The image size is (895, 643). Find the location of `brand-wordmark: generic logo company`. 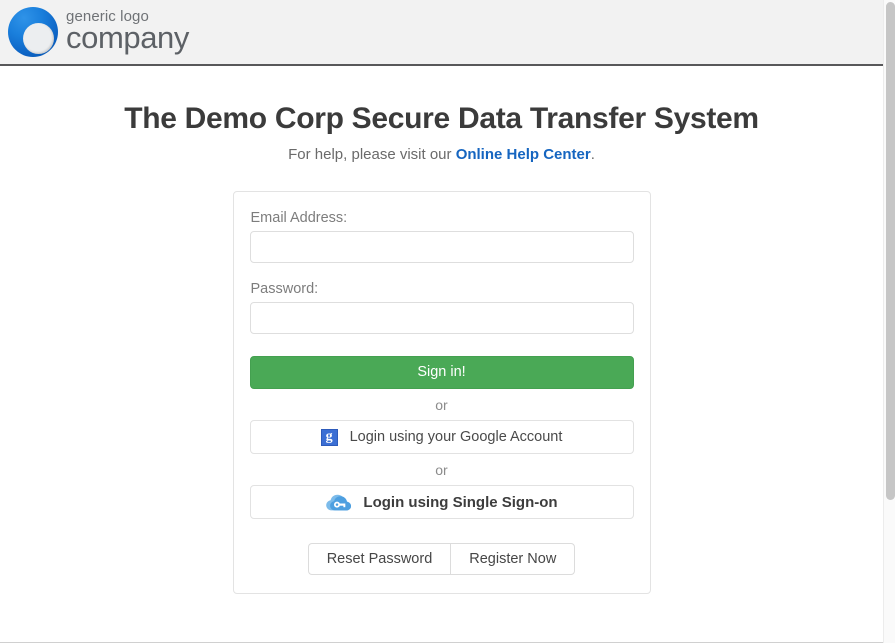

brand-wordmark: generic logo company is located at coordinates (127, 32).